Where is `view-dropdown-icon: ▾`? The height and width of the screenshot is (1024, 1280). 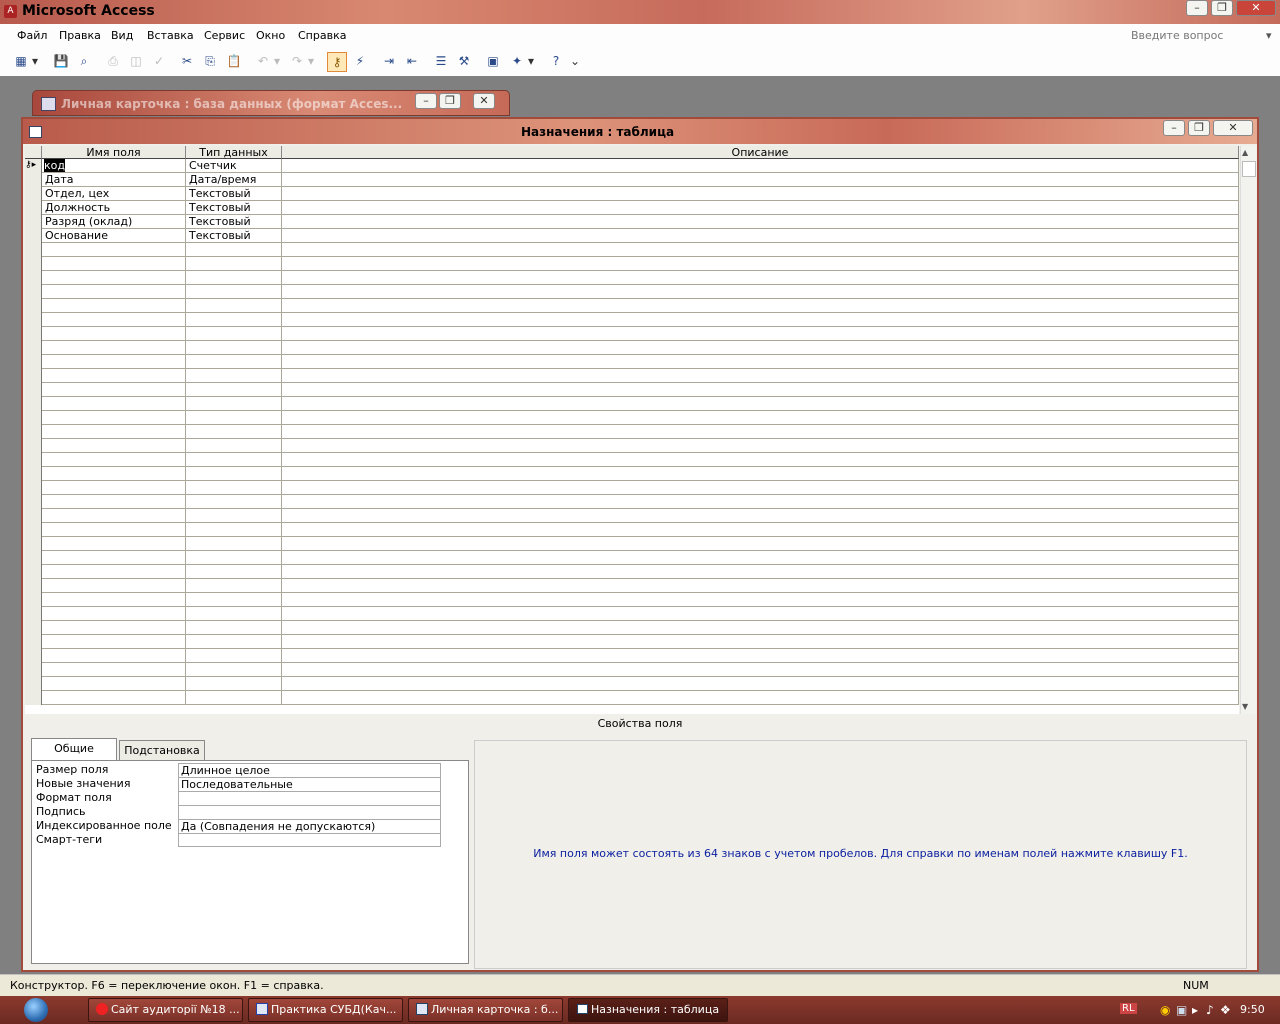 view-dropdown-icon: ▾ is located at coordinates (35, 61).